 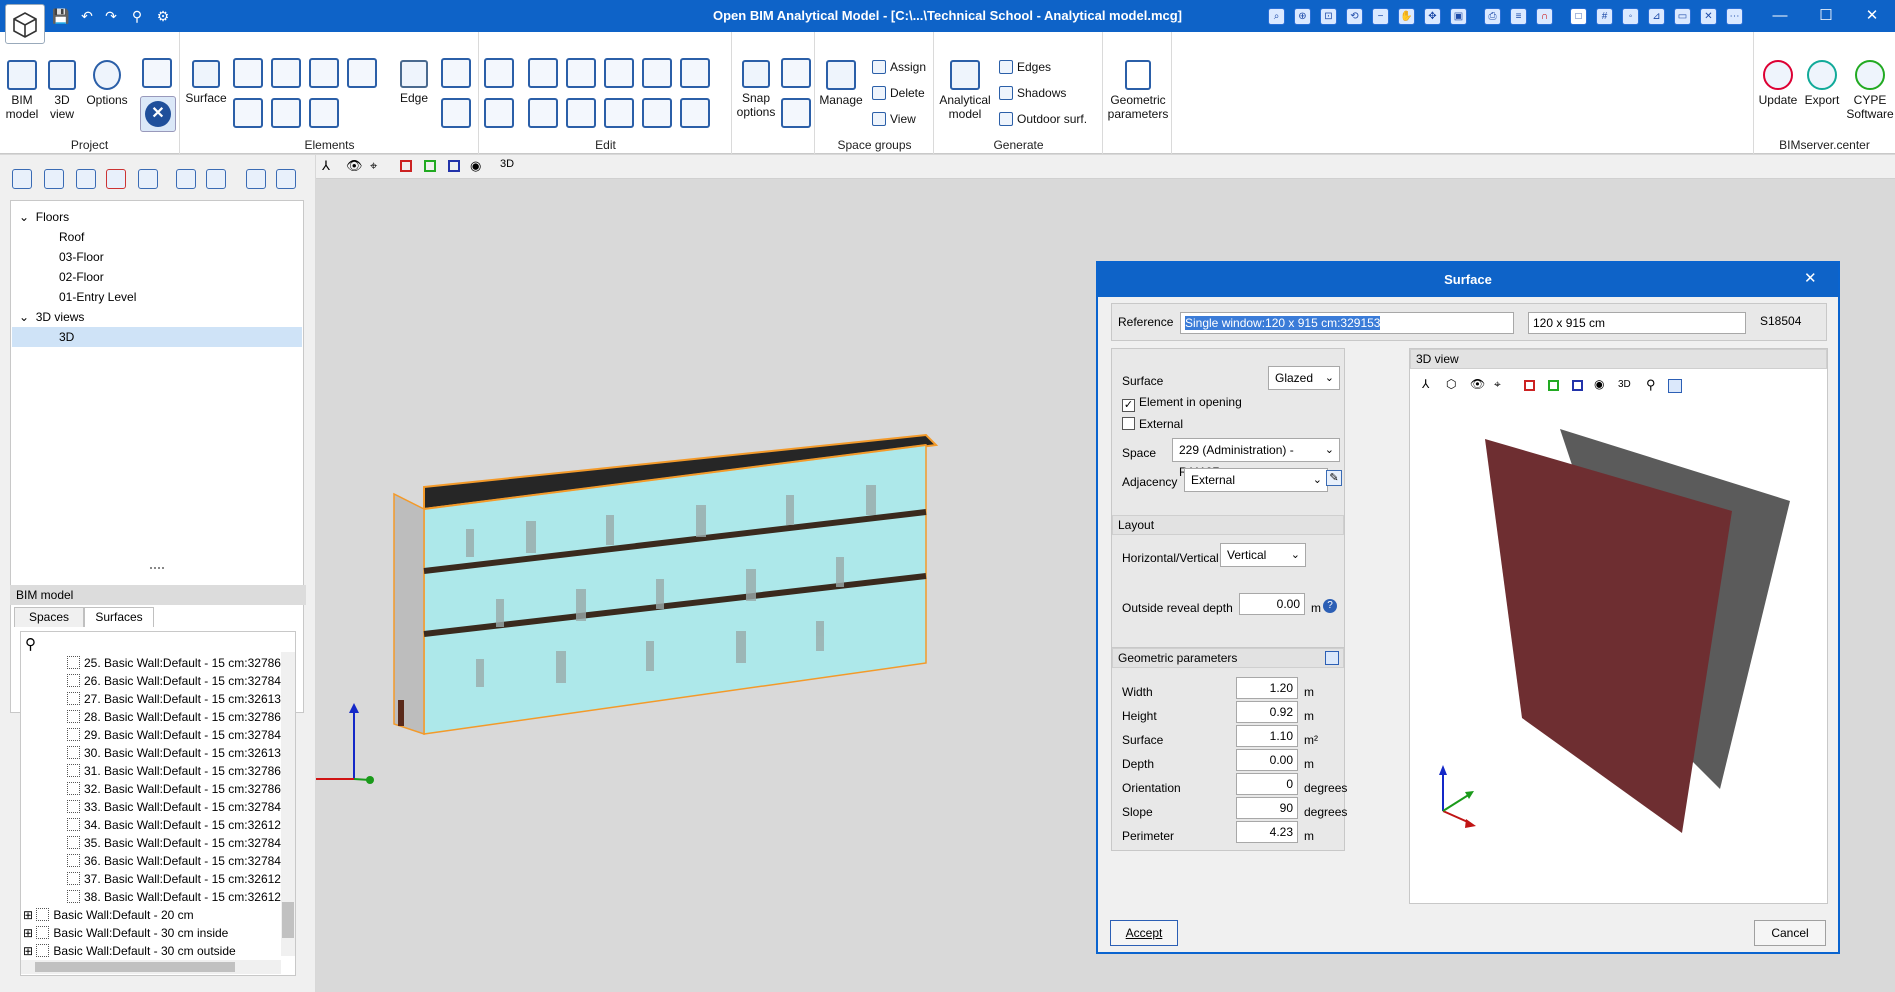 I want to click on fit-icon: ▣, so click(x=1458, y=16).